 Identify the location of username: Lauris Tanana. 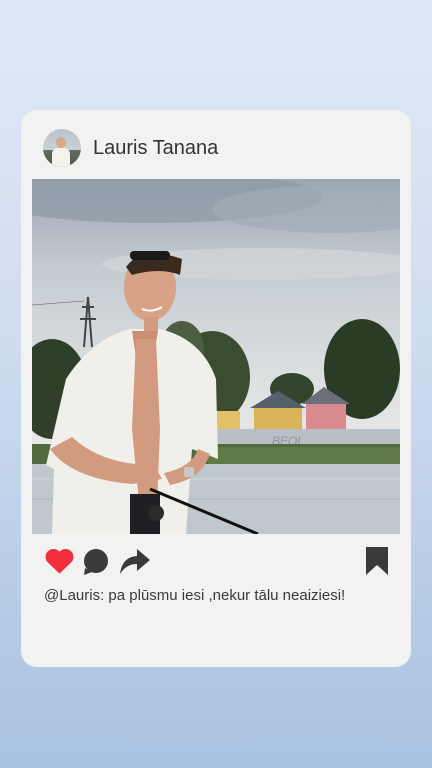
(155, 148).